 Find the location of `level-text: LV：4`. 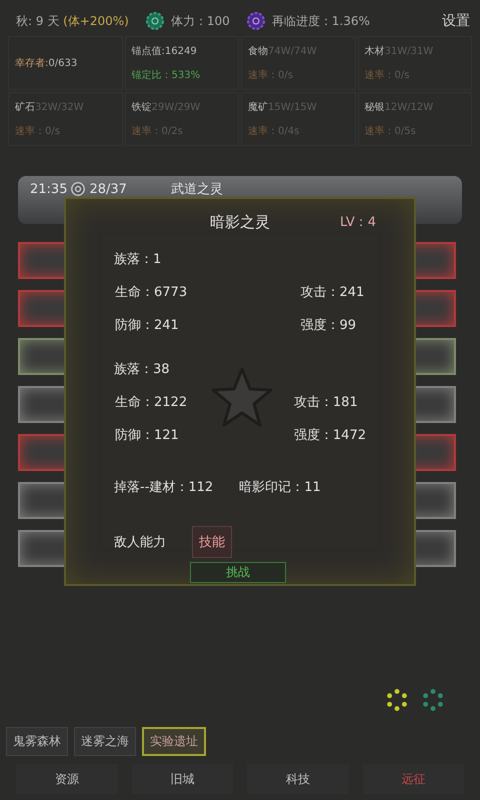

level-text: LV：4 is located at coordinates (358, 222).